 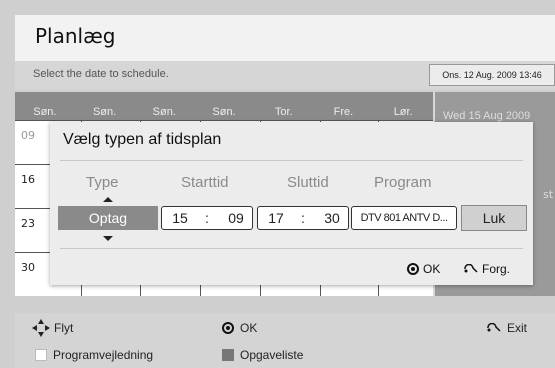 What do you see at coordinates (180, 218) in the screenshot?
I see `start-hour: 15` at bounding box center [180, 218].